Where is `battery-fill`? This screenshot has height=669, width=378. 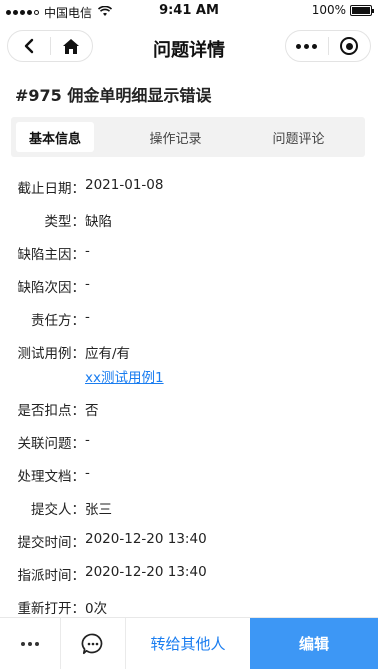 battery-fill is located at coordinates (361, 10).